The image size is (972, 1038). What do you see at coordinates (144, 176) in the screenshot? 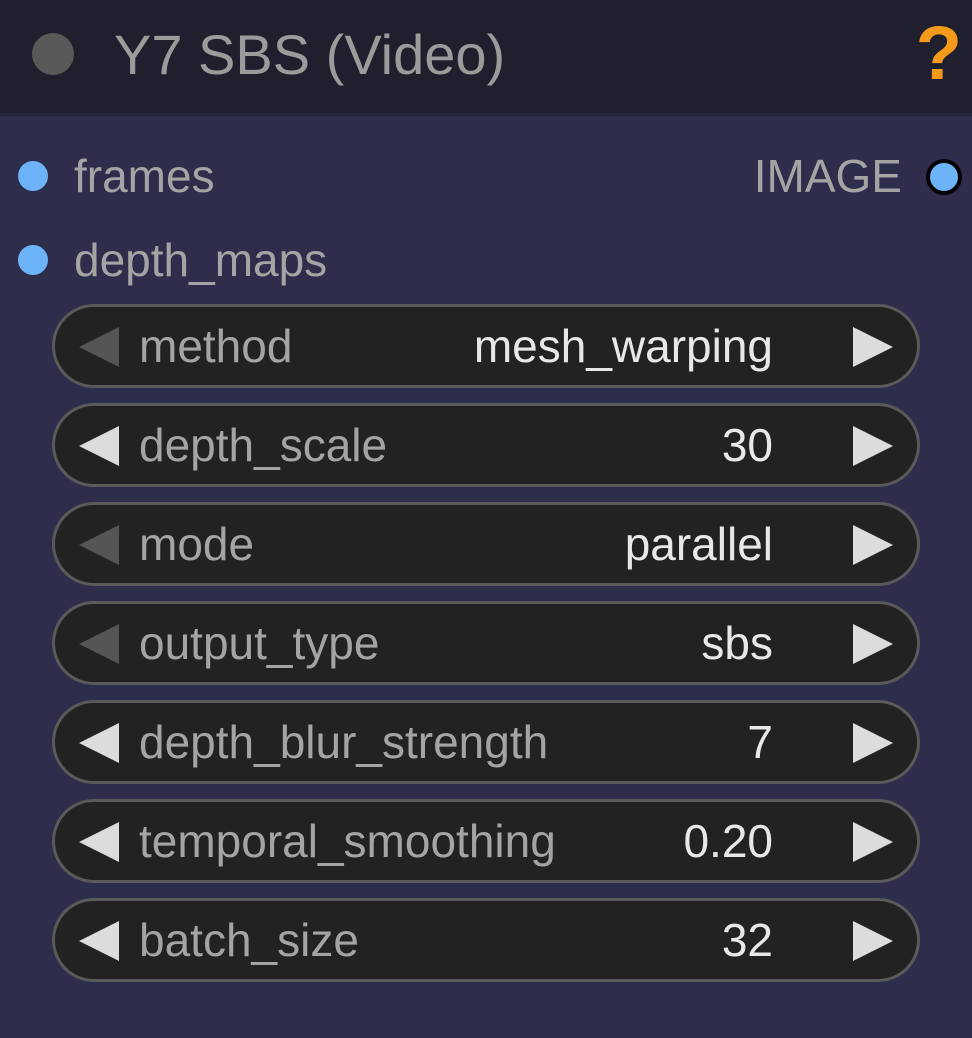
I see `input-slot-label: frames` at bounding box center [144, 176].